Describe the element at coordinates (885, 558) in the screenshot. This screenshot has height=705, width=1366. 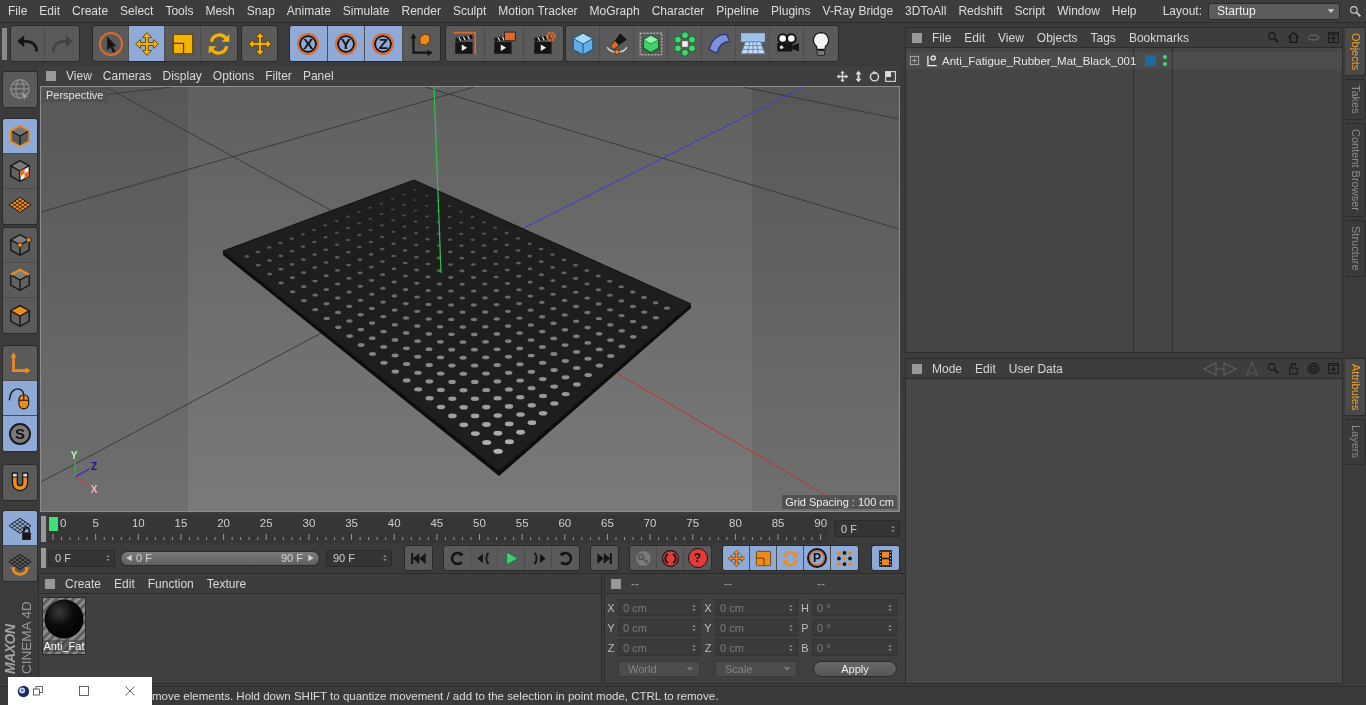
I see `timeline-window-button` at that location.